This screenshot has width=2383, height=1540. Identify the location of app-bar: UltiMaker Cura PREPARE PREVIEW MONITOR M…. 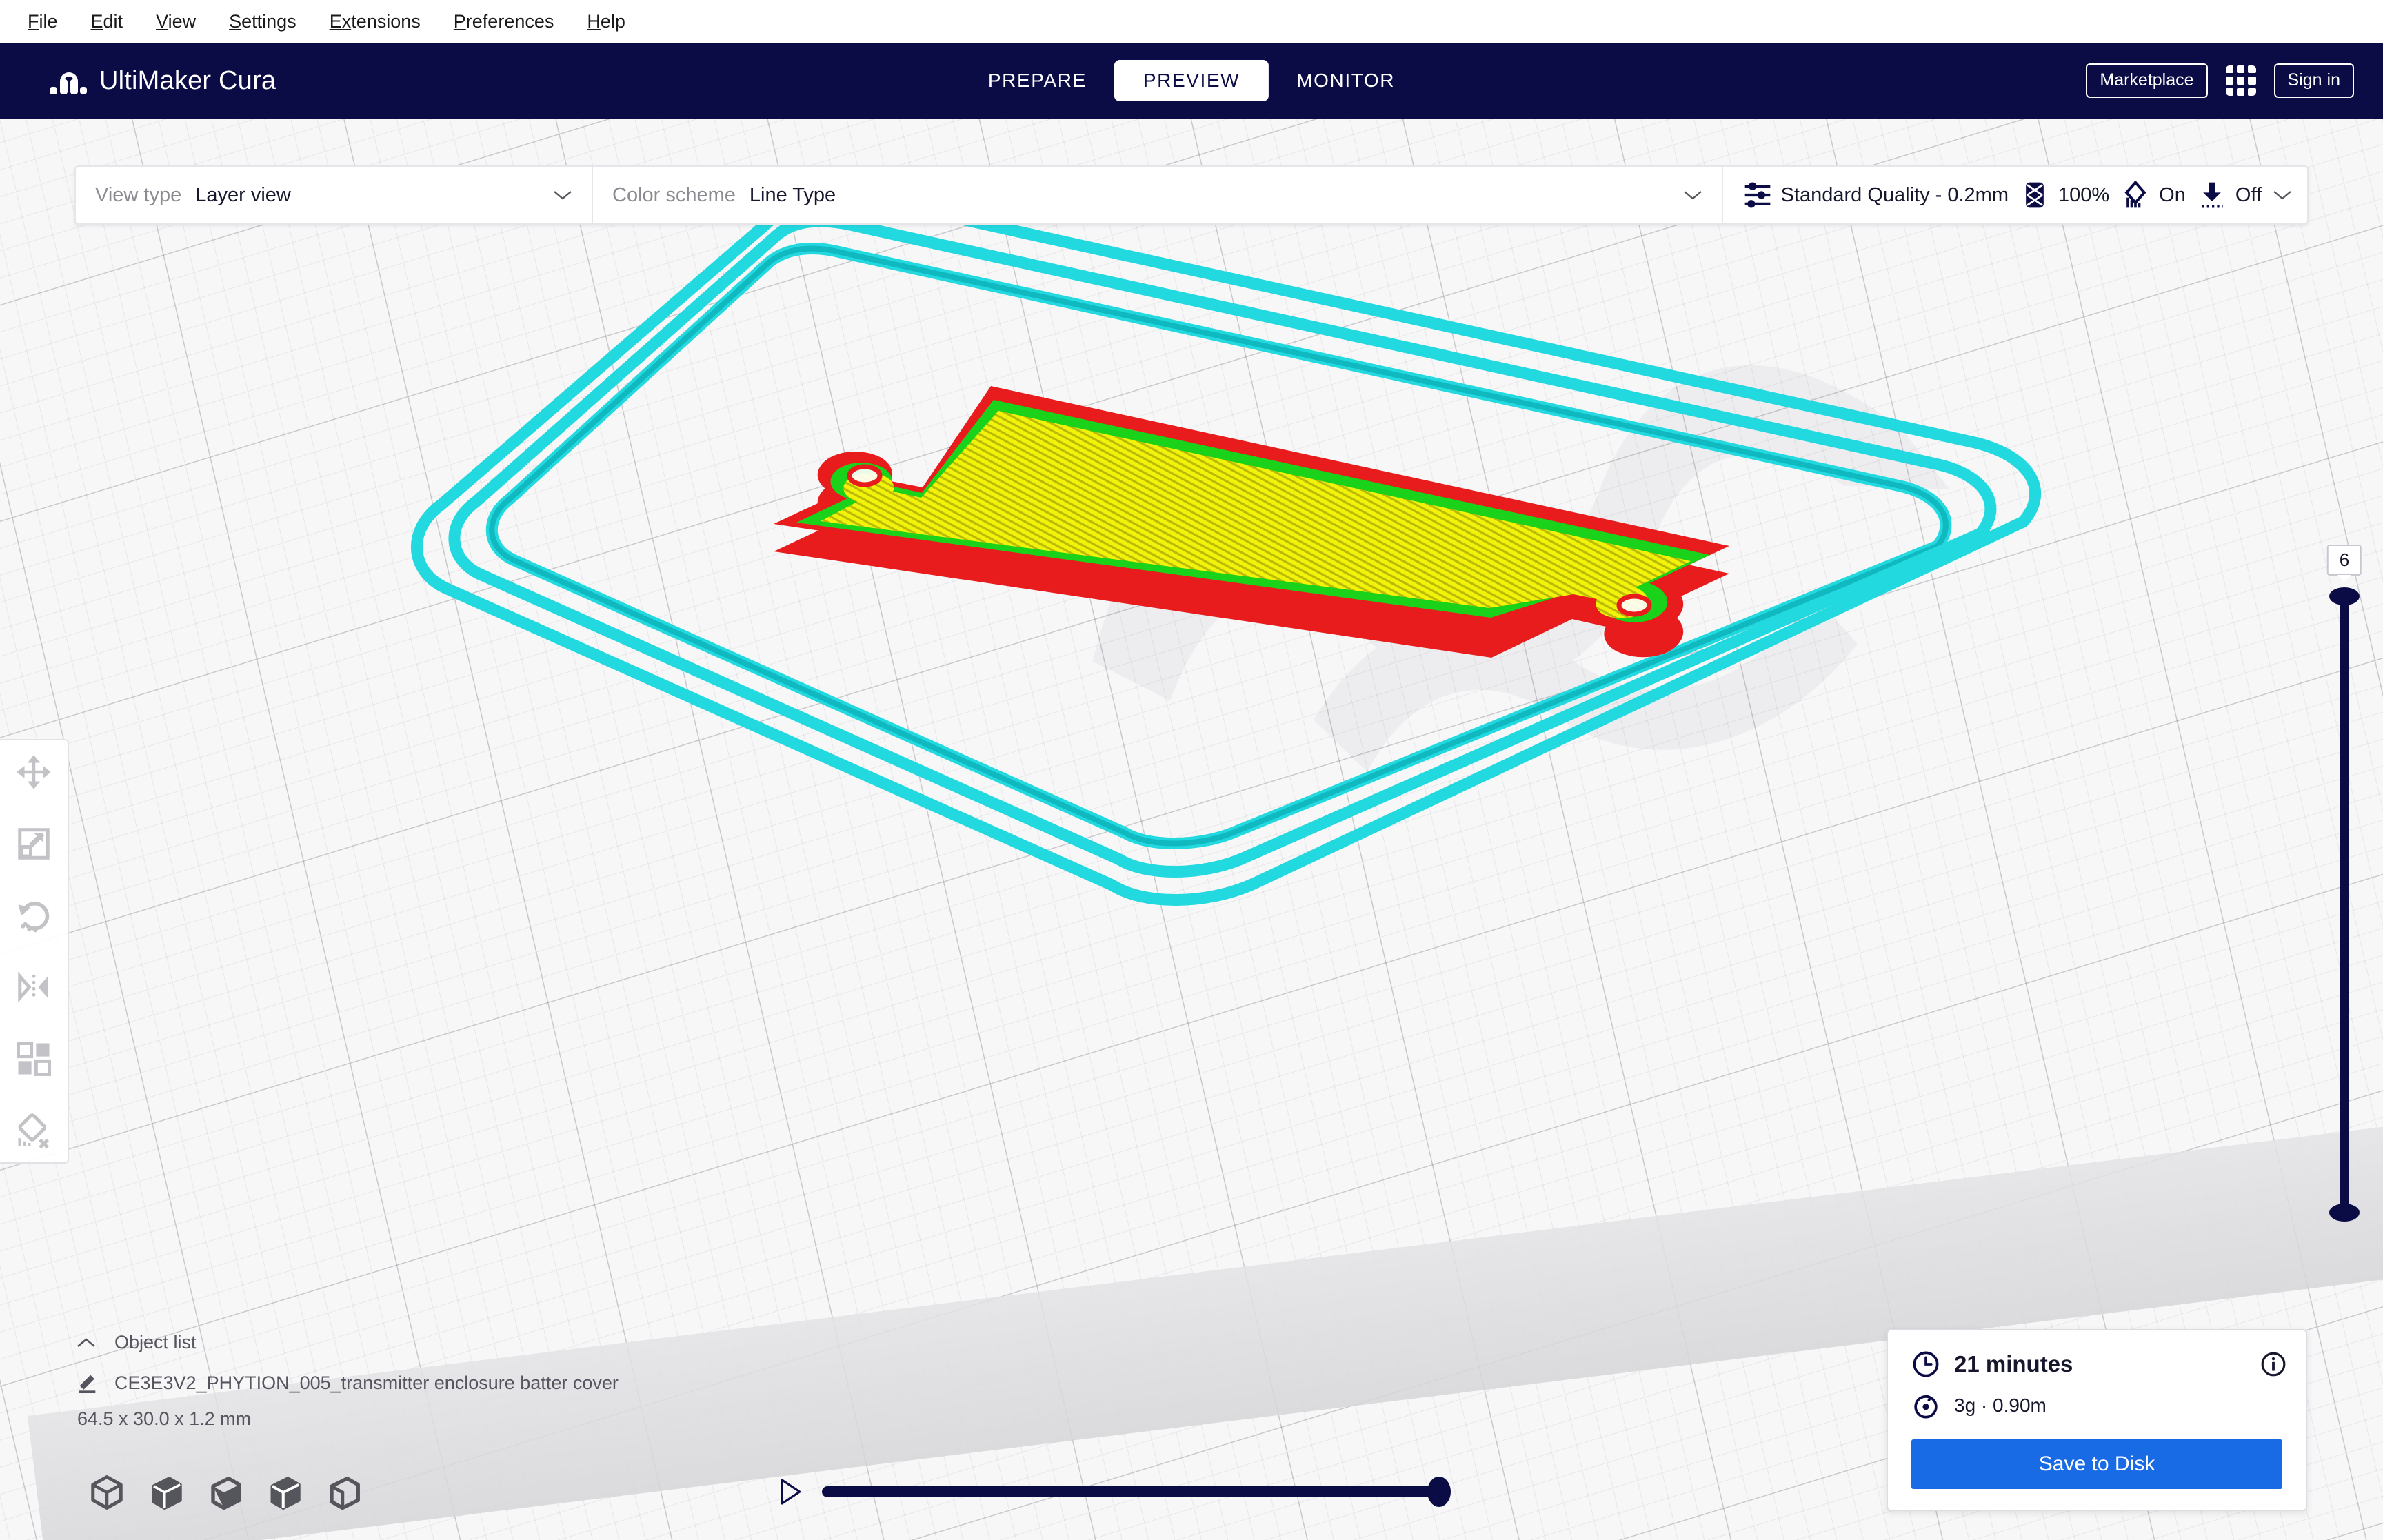
(1191, 81).